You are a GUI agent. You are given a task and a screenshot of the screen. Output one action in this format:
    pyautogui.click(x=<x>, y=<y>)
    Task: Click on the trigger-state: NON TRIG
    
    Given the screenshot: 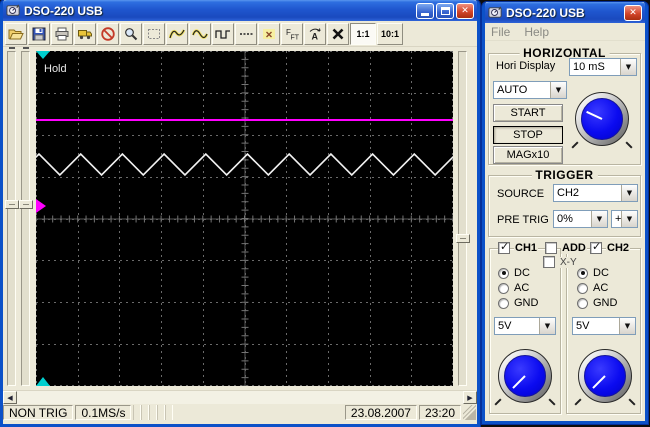 What is the action you would take?
    pyautogui.click(x=38, y=412)
    